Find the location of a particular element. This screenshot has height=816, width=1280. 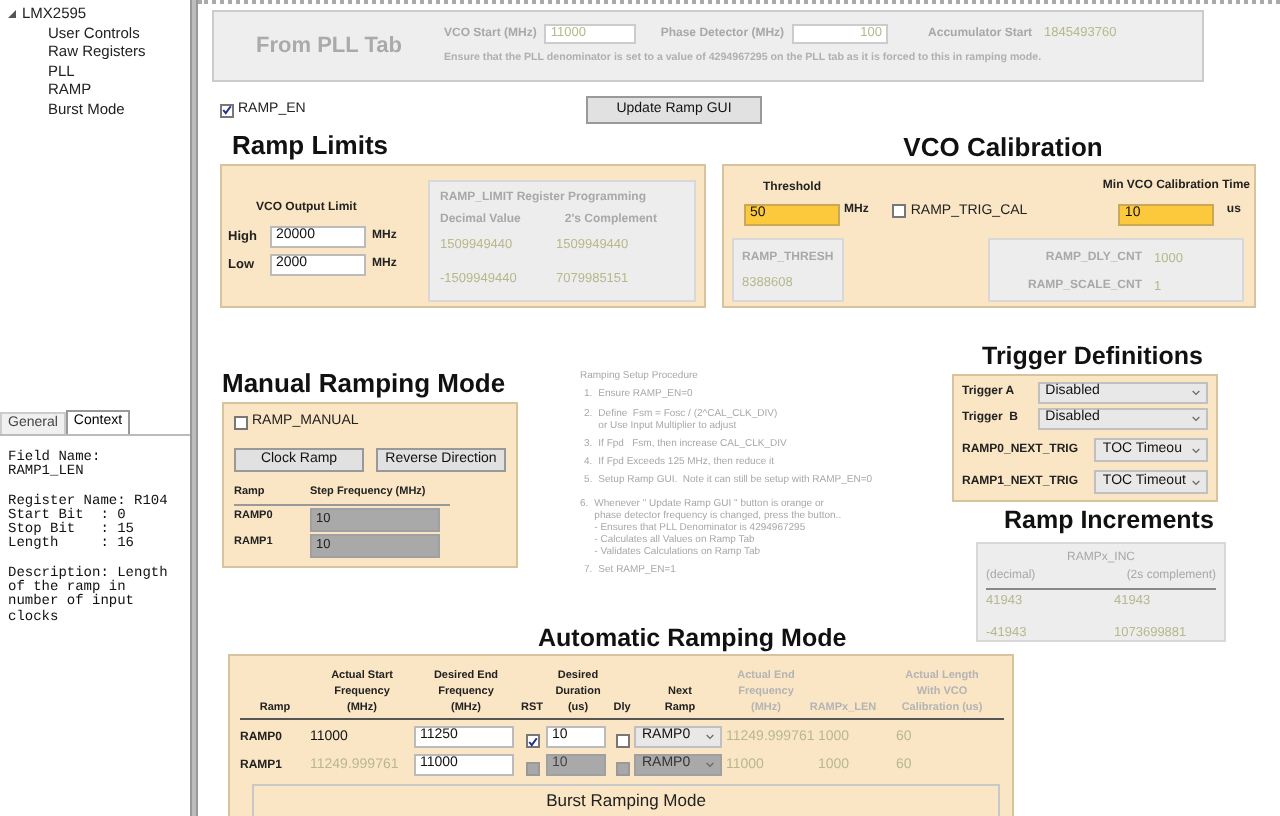

section-heading: Manual Ramping Mode is located at coordinates (365, 384).